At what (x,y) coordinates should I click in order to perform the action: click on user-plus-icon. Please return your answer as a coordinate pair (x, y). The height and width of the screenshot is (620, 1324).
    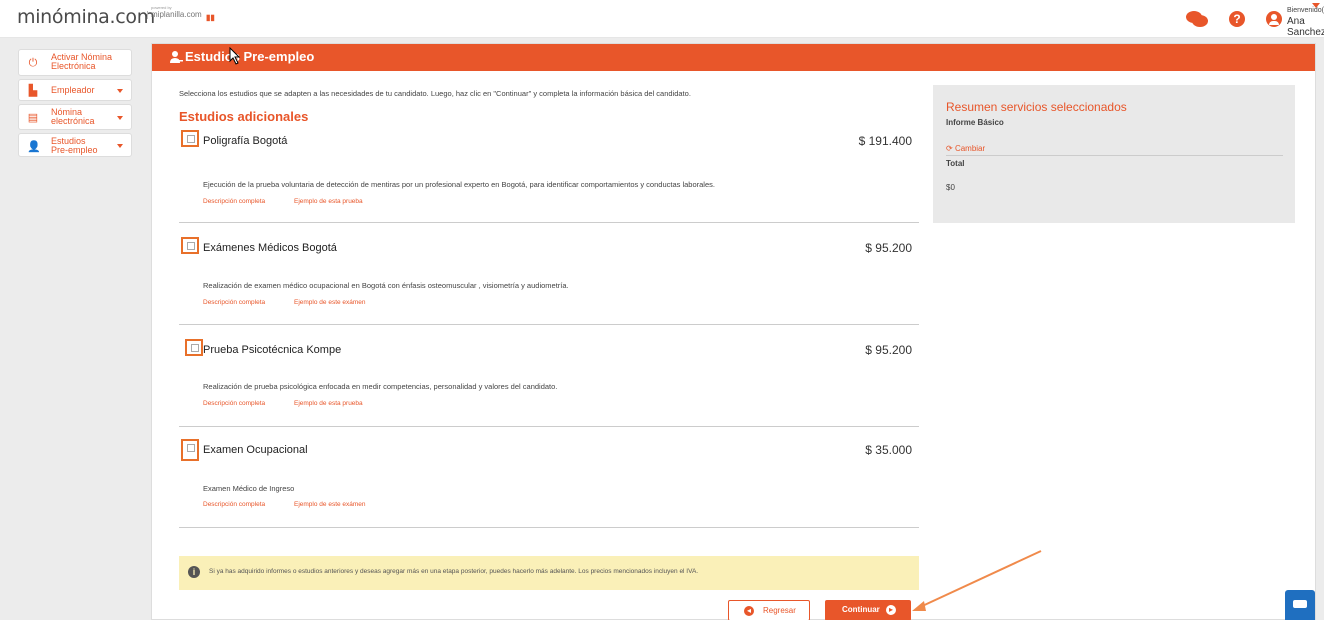
    Looking at the image, I should click on (176, 57).